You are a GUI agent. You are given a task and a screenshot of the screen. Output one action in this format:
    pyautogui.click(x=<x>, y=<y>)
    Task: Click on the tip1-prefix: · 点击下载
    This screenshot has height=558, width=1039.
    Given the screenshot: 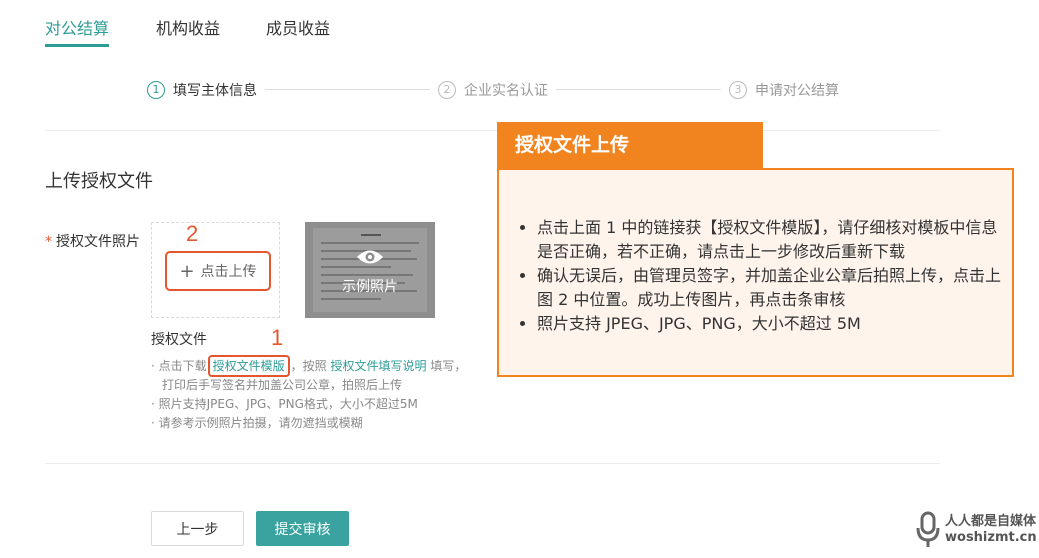 What is the action you would take?
    pyautogui.click(x=179, y=366)
    